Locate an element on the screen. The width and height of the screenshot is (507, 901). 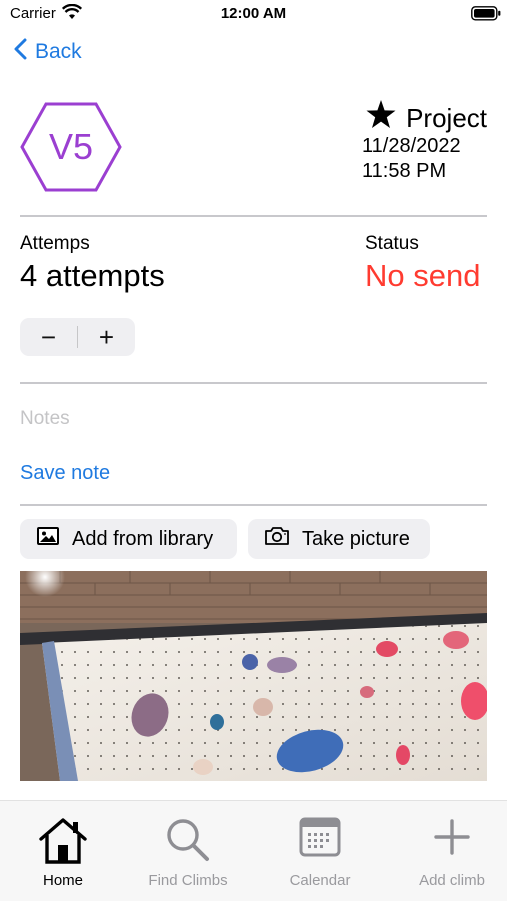
photo-icon is located at coordinates (48, 539).